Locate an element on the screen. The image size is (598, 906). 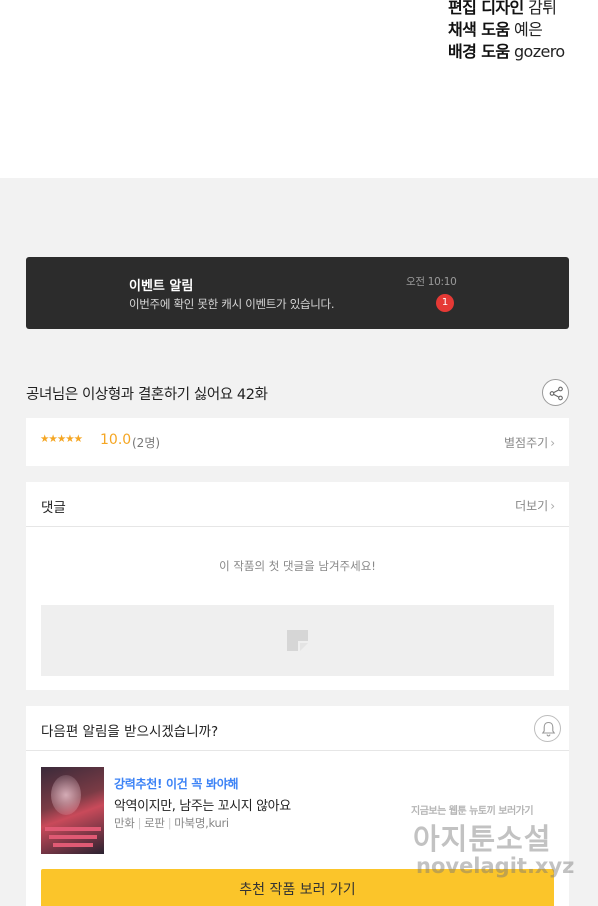
comment-more-label: 더보기 is located at coordinates (532, 506).